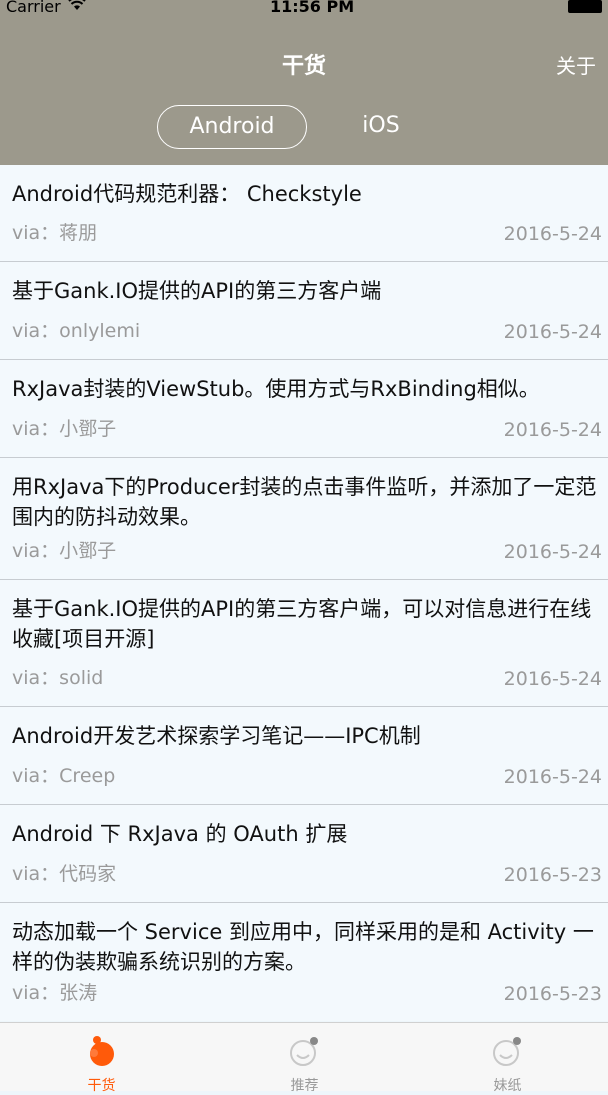  I want to click on tab-bar: 干货 推荐 妹纸, so click(304, 1058).